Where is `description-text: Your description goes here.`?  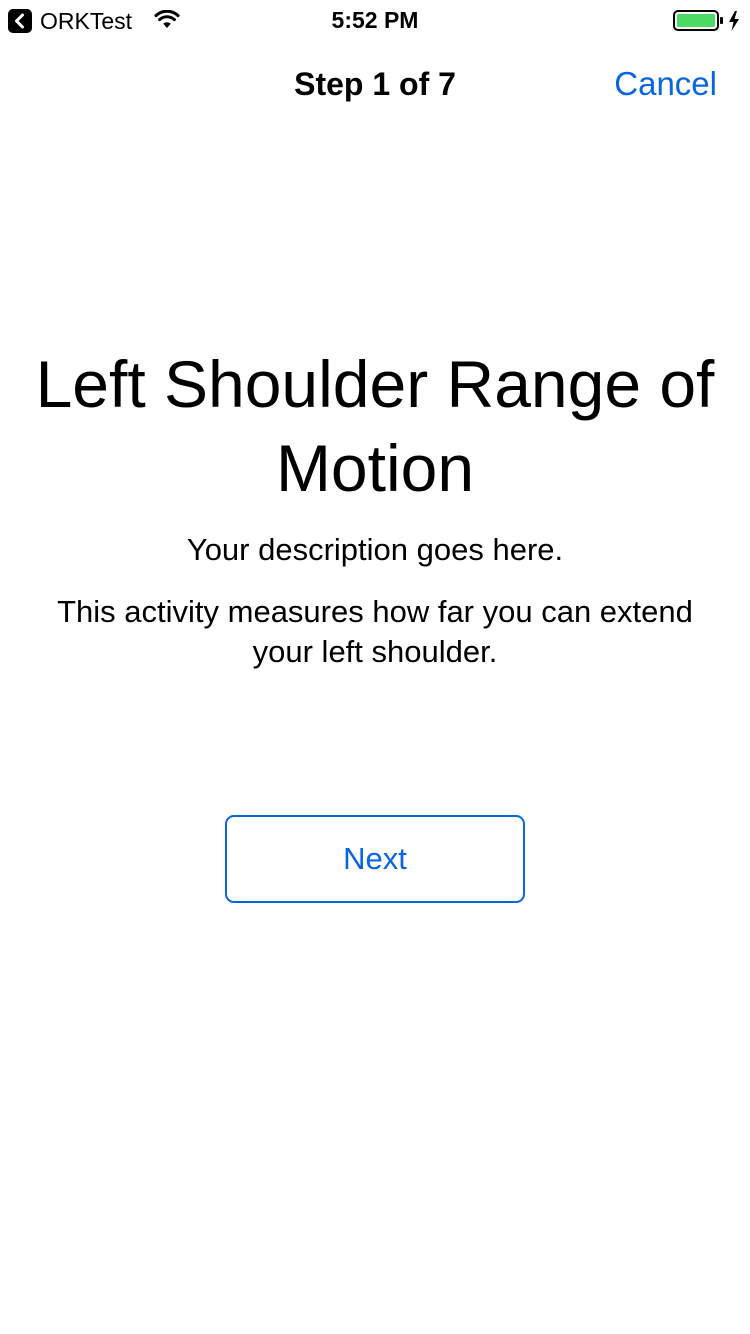
description-text: Your description goes here. is located at coordinates (375, 549).